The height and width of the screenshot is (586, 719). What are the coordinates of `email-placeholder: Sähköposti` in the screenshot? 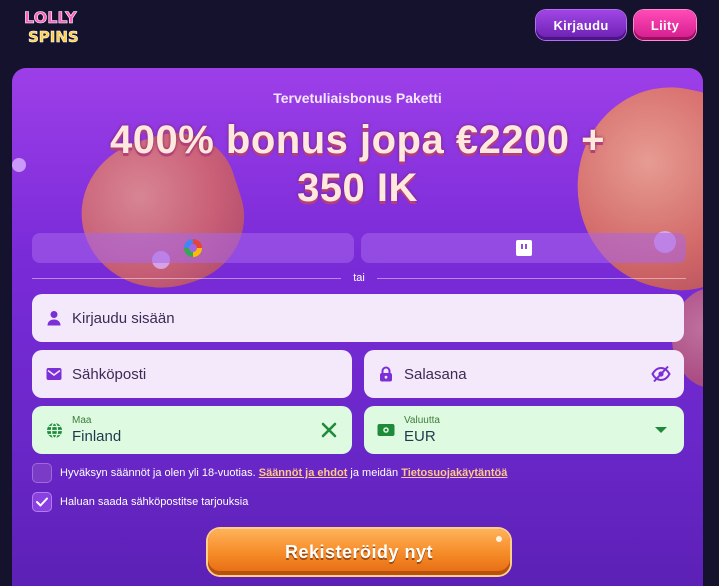 It's located at (109, 374).